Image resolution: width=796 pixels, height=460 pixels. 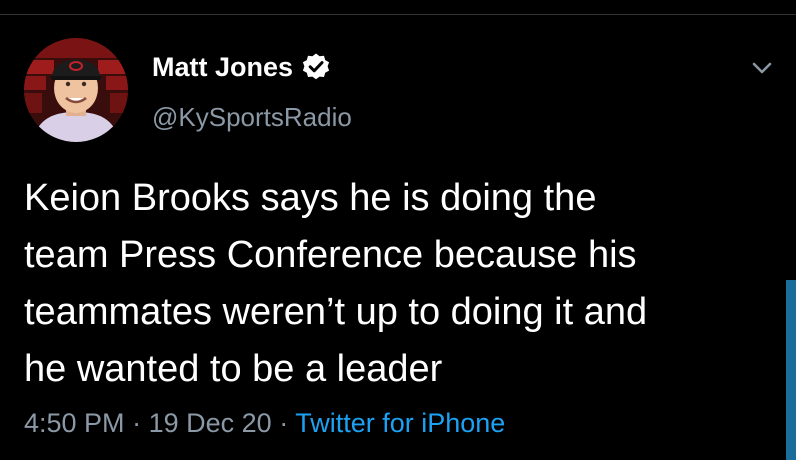 What do you see at coordinates (762, 68) in the screenshot?
I see `chevron-down-icon` at bounding box center [762, 68].